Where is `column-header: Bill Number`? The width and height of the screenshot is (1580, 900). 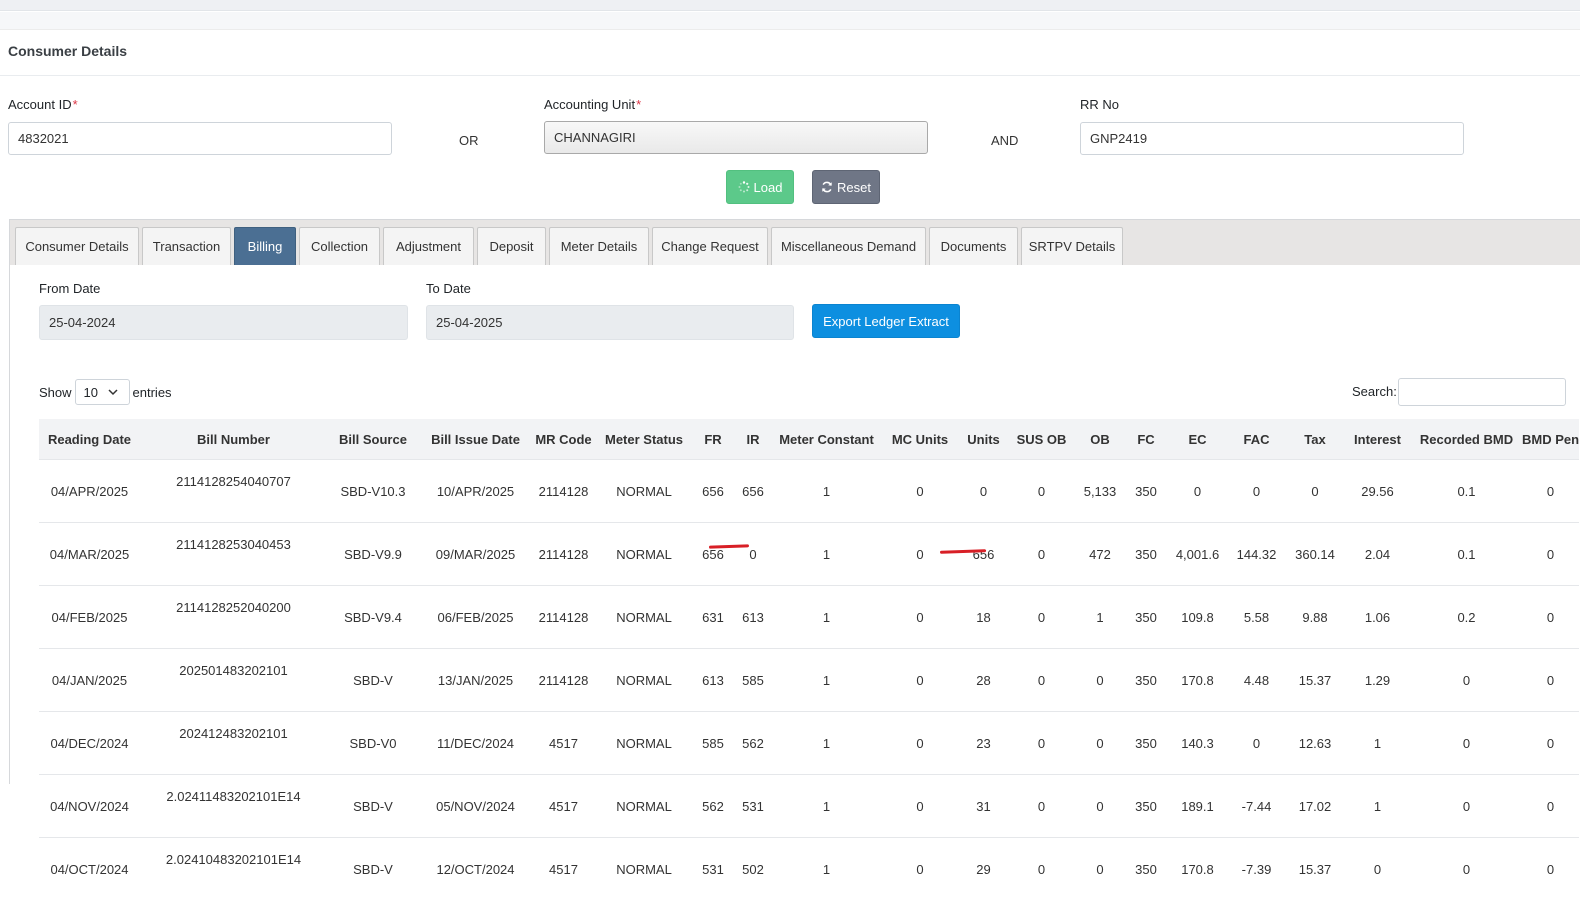 column-header: Bill Number is located at coordinates (233, 439).